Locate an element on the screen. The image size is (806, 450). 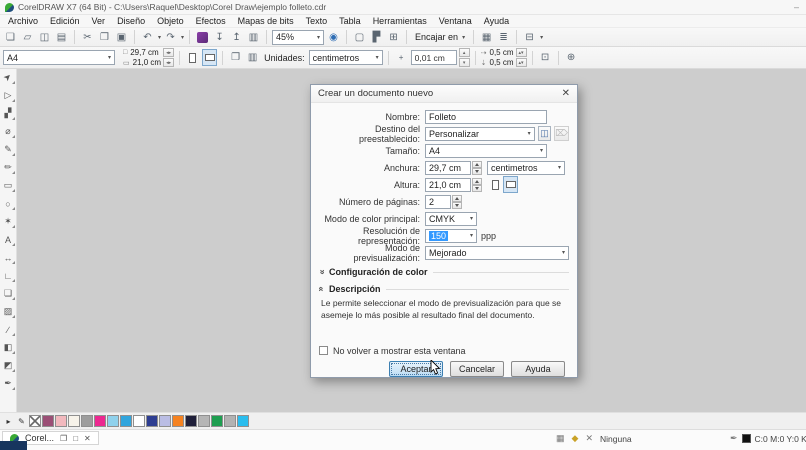
menu-tabla: Tabla is located at coordinates (350, 21).